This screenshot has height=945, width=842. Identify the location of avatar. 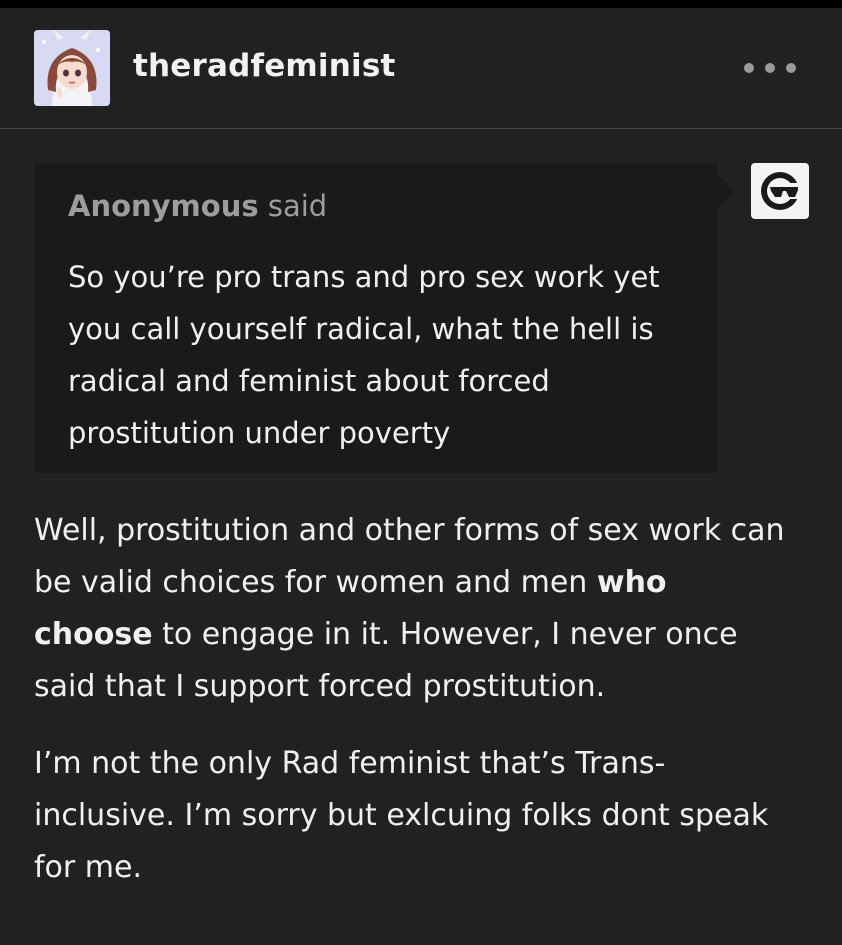
(72, 68).